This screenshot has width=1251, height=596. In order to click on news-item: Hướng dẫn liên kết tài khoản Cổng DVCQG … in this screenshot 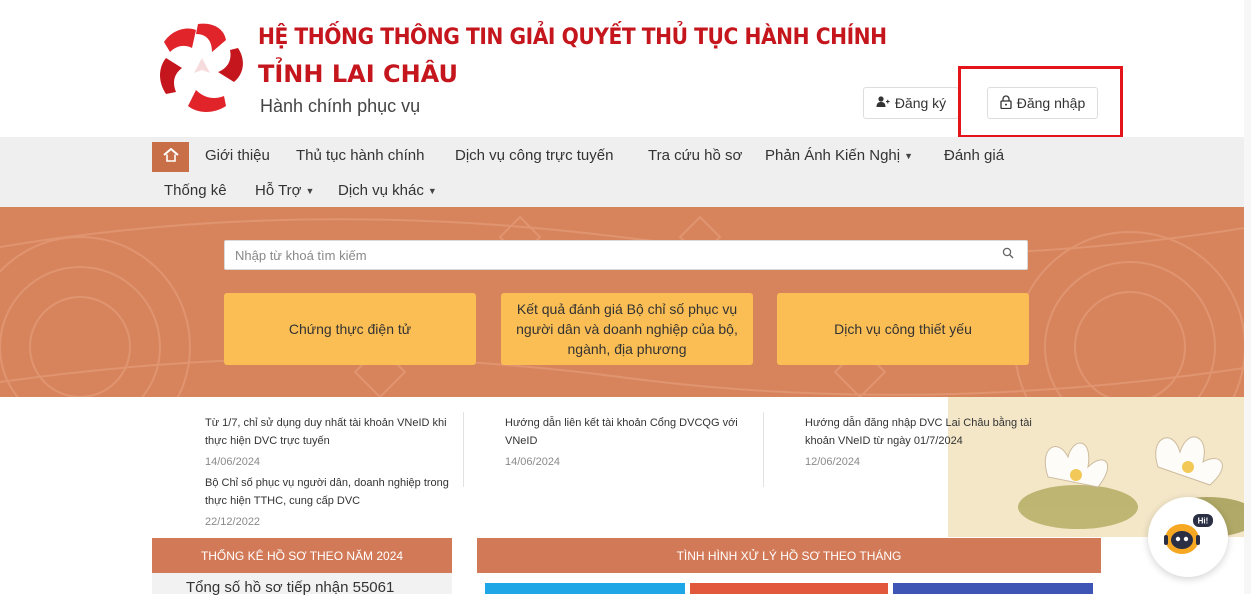, I will do `click(625, 441)`.